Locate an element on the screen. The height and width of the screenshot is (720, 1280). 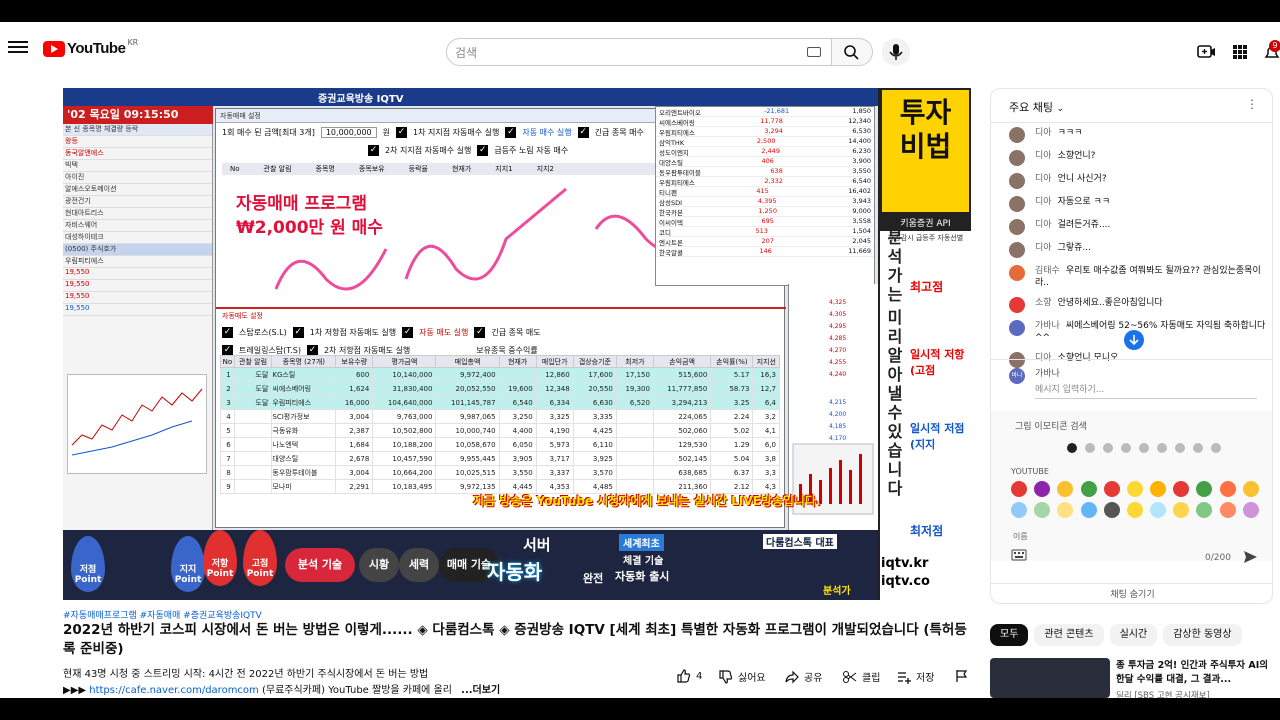
sell-check-3: ✓ is located at coordinates (408, 332).